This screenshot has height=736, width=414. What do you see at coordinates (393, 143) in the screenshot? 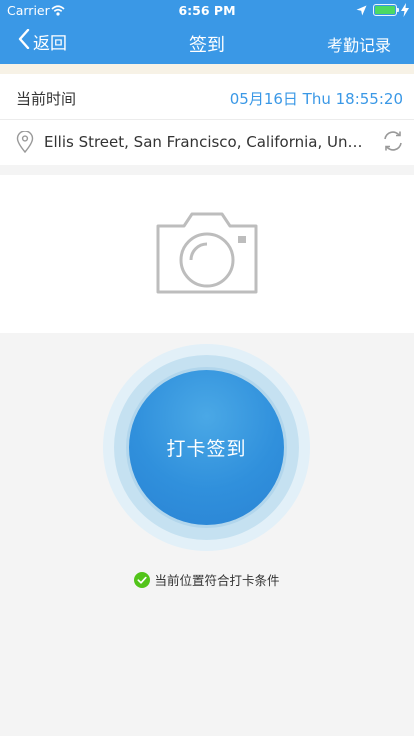
I see `refresh-icon` at bounding box center [393, 143].